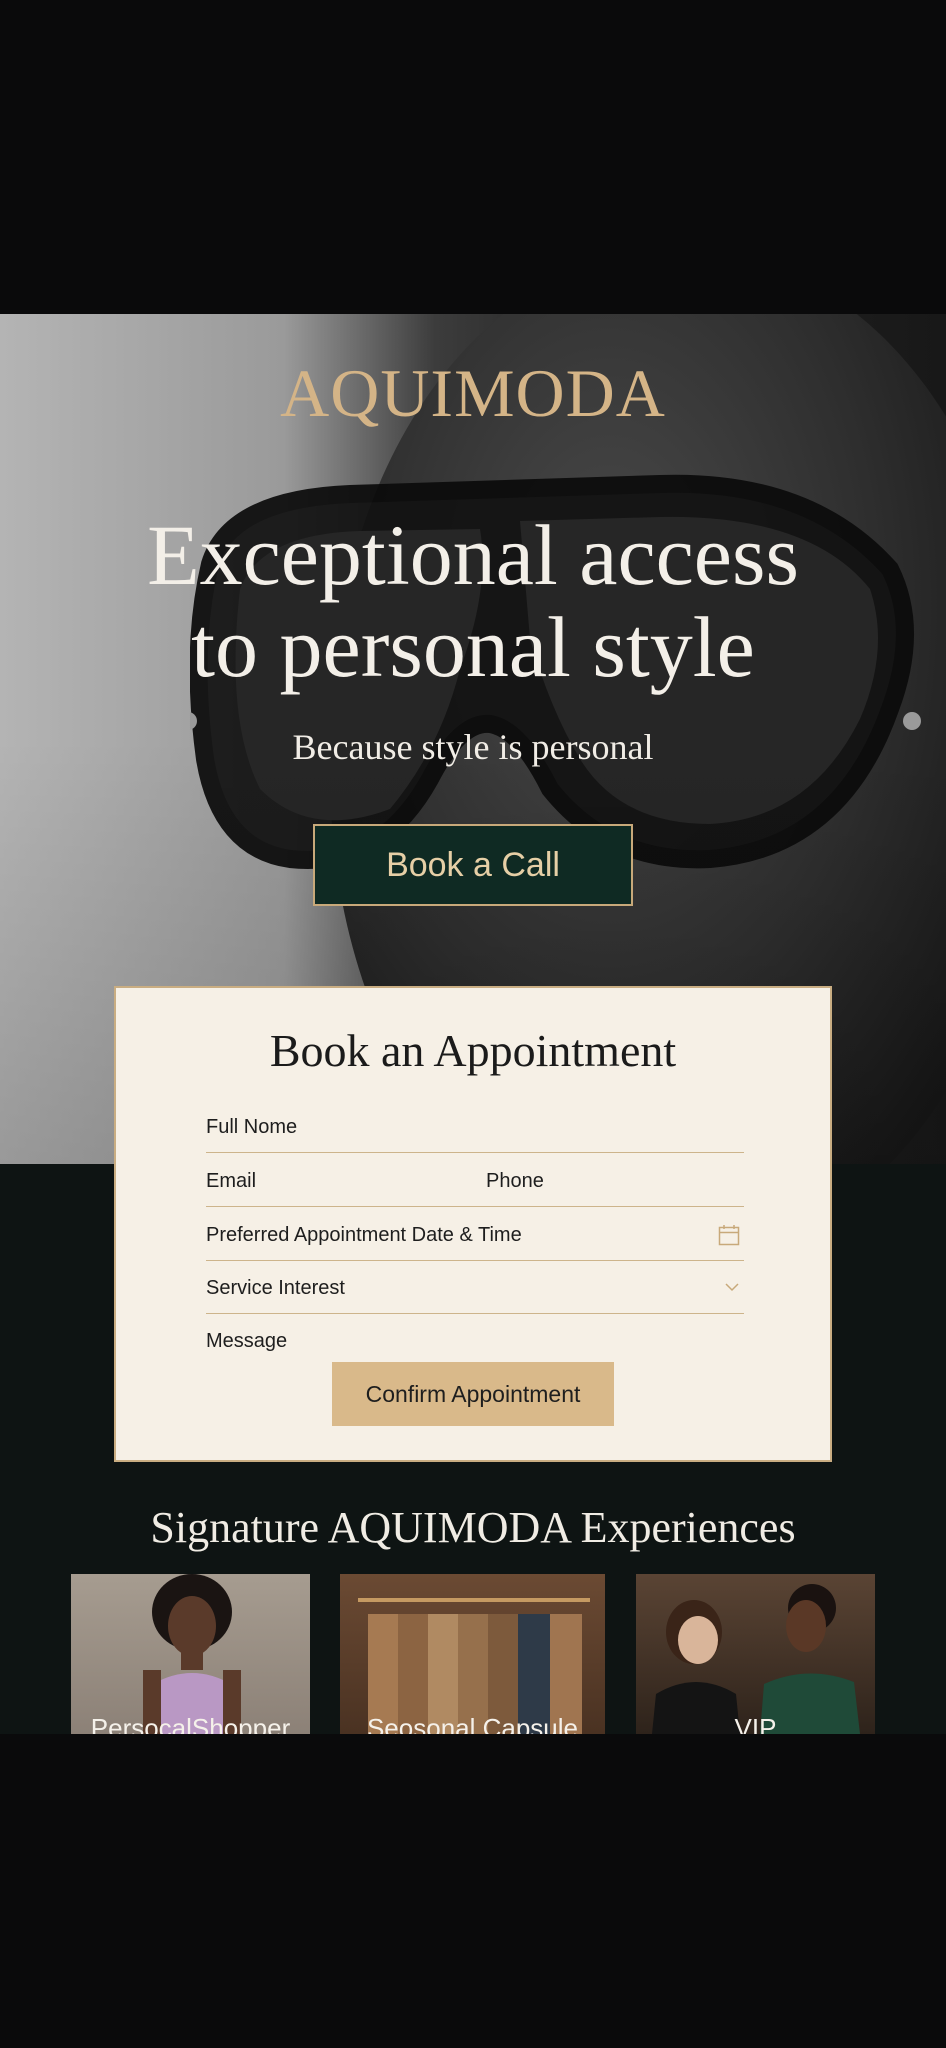 The width and height of the screenshot is (946, 2048). What do you see at coordinates (475, 1180) in the screenshot?
I see `contact-row: Email Phone` at bounding box center [475, 1180].